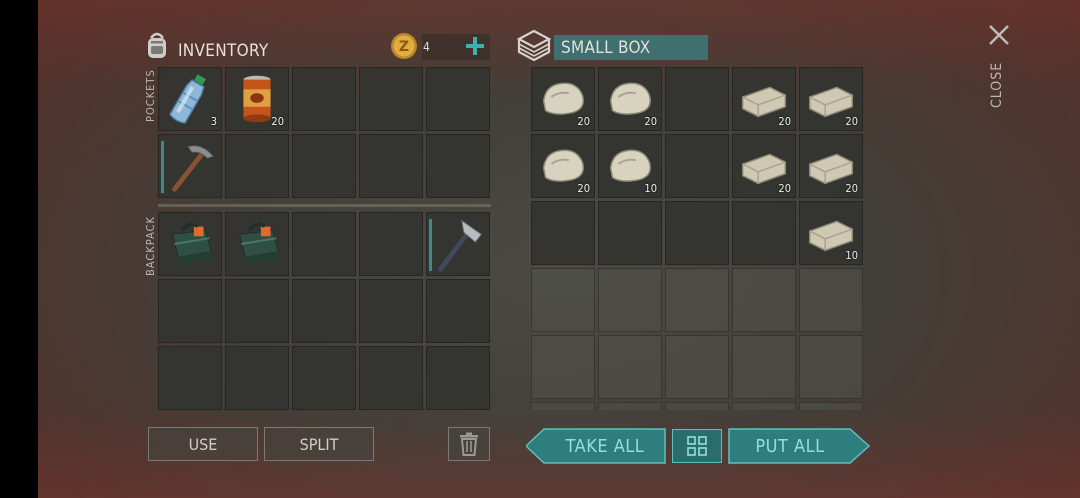 This screenshot has height=498, width=1080. Describe the element at coordinates (190, 99) in the screenshot. I see `slot-water-bottle: 3` at that location.